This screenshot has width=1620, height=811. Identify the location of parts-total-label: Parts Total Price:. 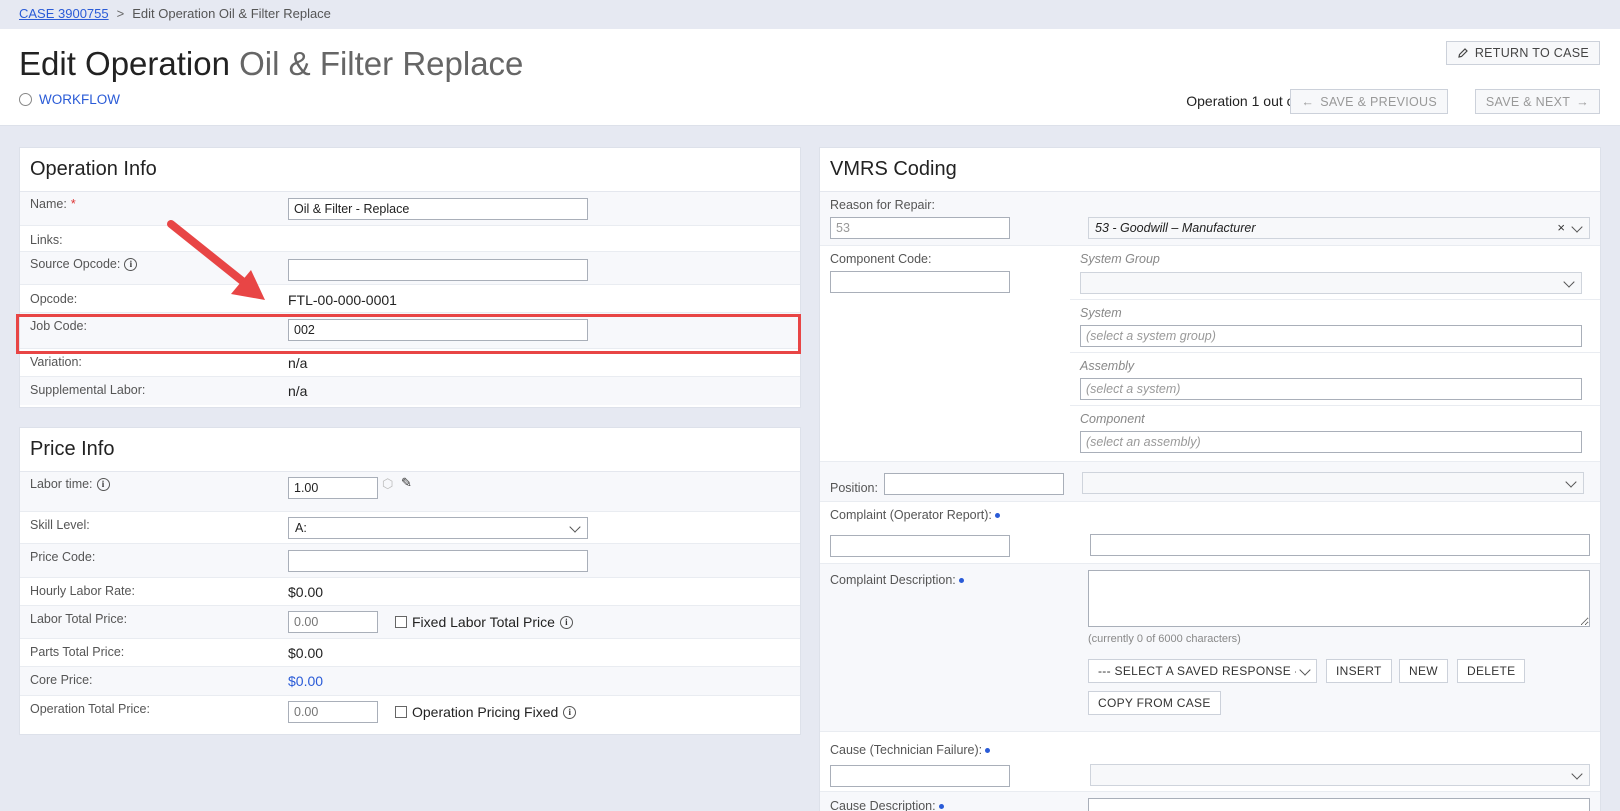
(77, 652).